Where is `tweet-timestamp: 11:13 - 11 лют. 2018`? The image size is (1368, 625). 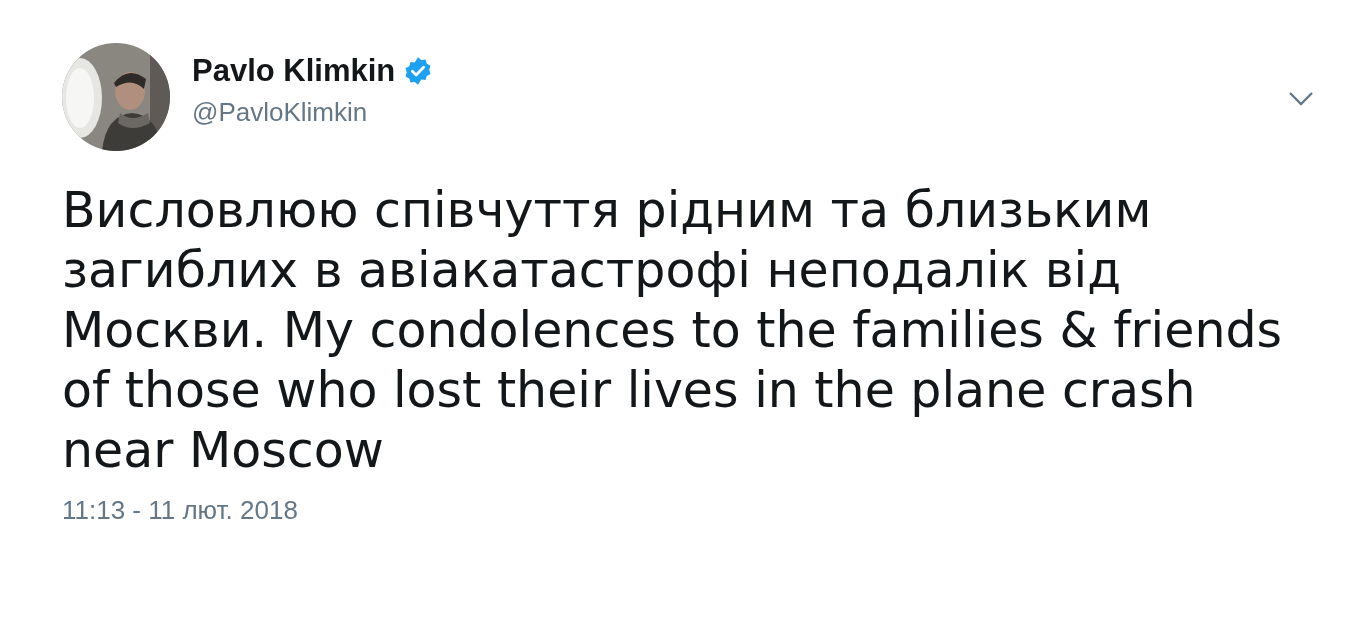 tweet-timestamp: 11:13 - 11 лют. 2018 is located at coordinates (180, 510).